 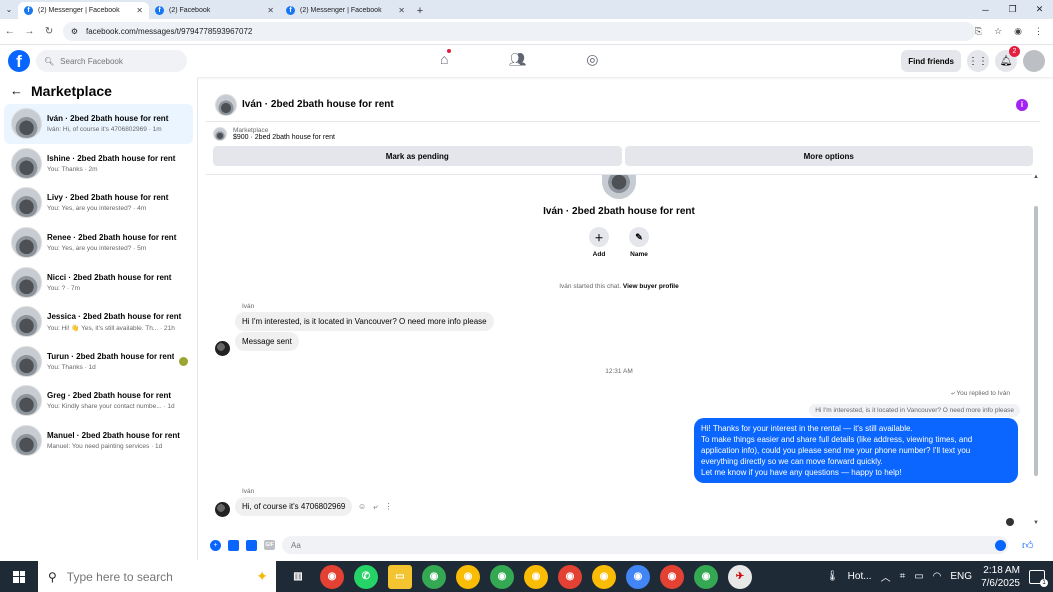 I want to click on notification-center-icon: 1, so click(x=1038, y=578).